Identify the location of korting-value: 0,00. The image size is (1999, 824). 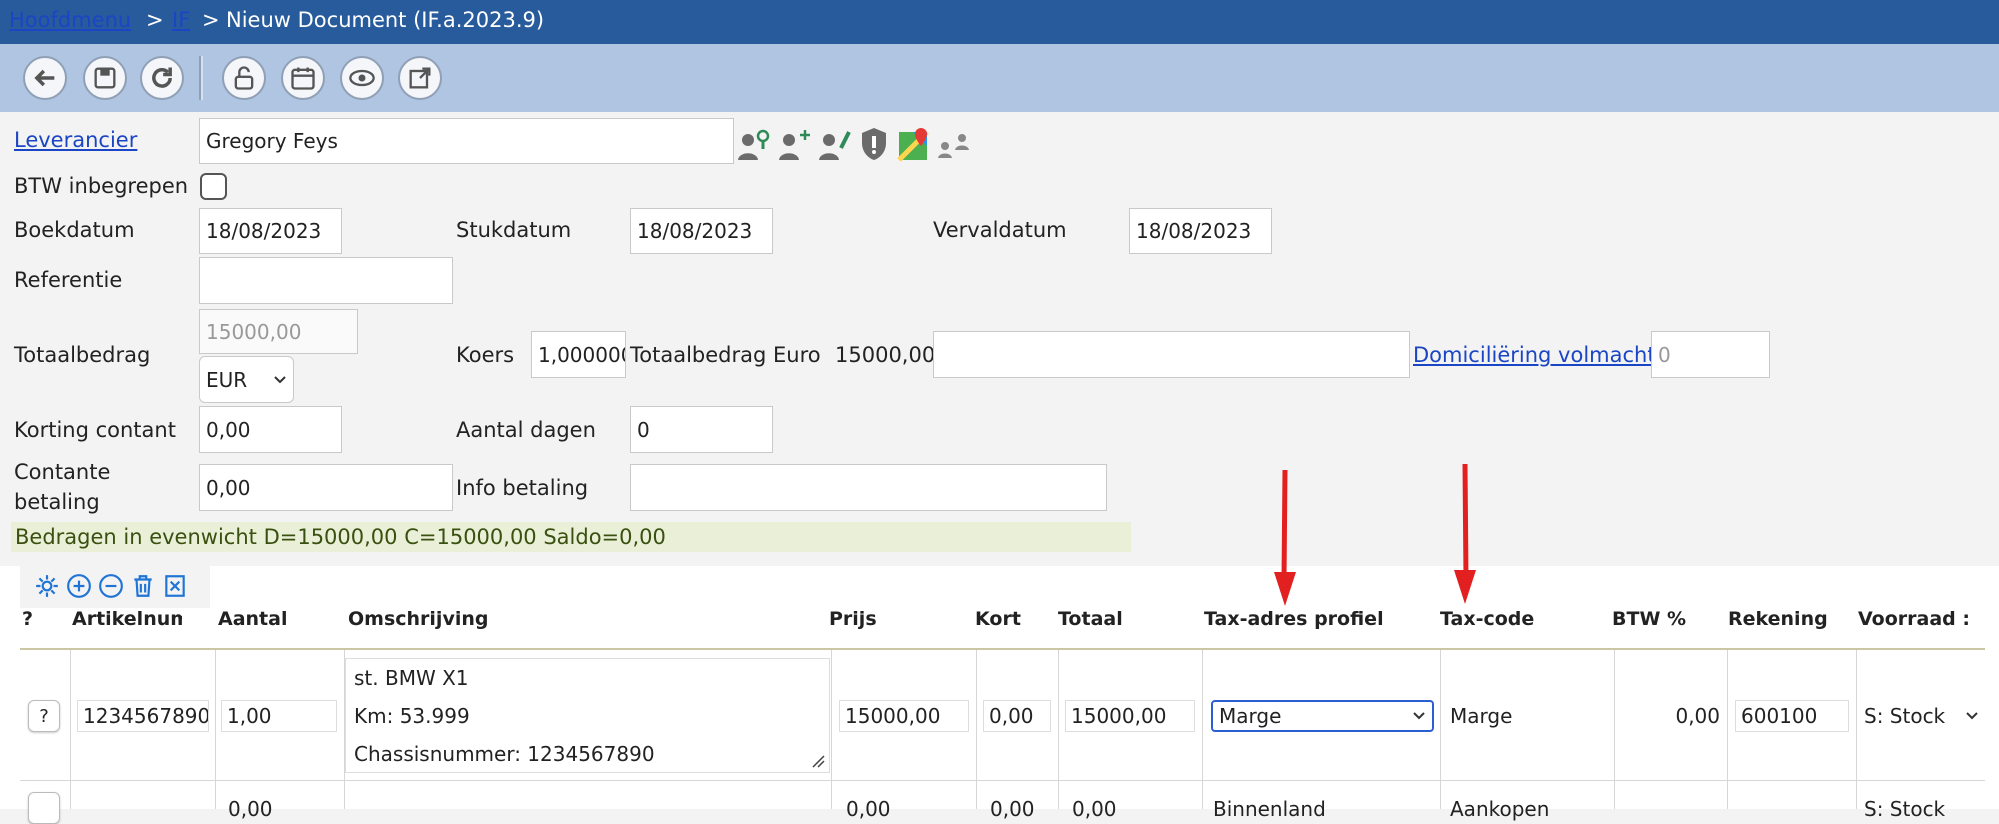
(1012, 809).